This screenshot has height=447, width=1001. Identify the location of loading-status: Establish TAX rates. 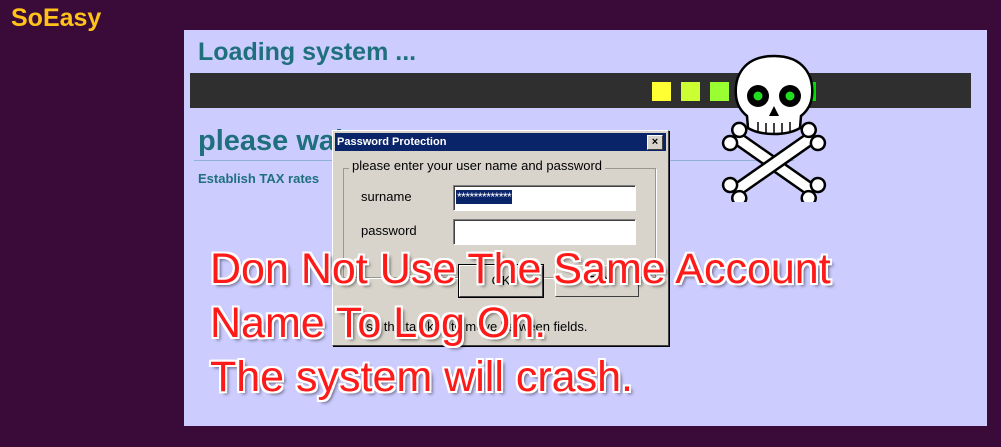
(259, 178).